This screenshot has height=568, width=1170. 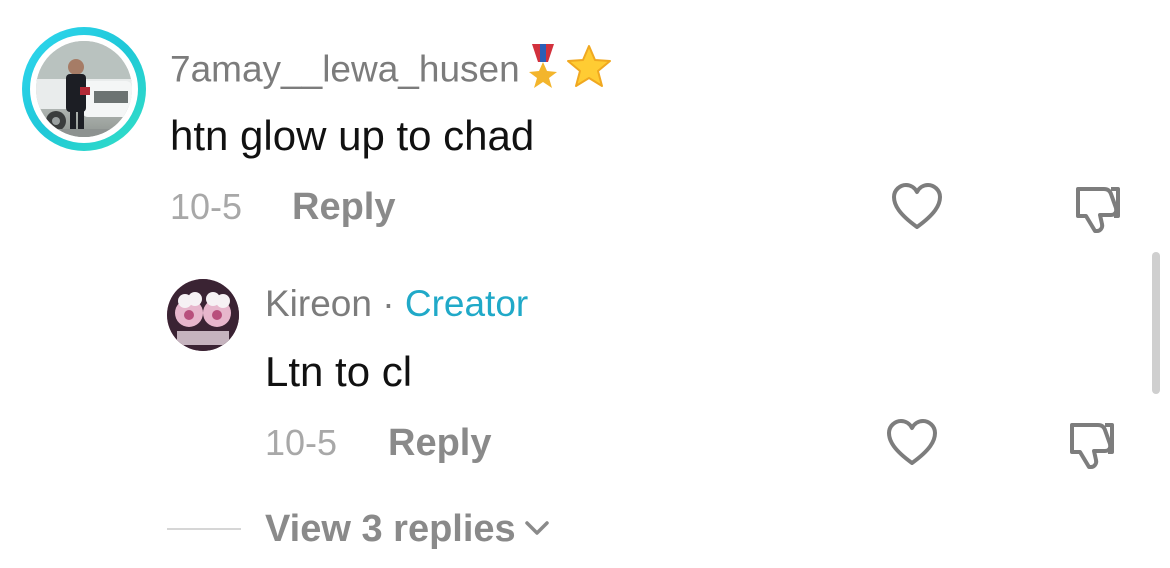 What do you see at coordinates (396, 304) in the screenshot?
I see `reply-username-row: Kireon · Creator` at bounding box center [396, 304].